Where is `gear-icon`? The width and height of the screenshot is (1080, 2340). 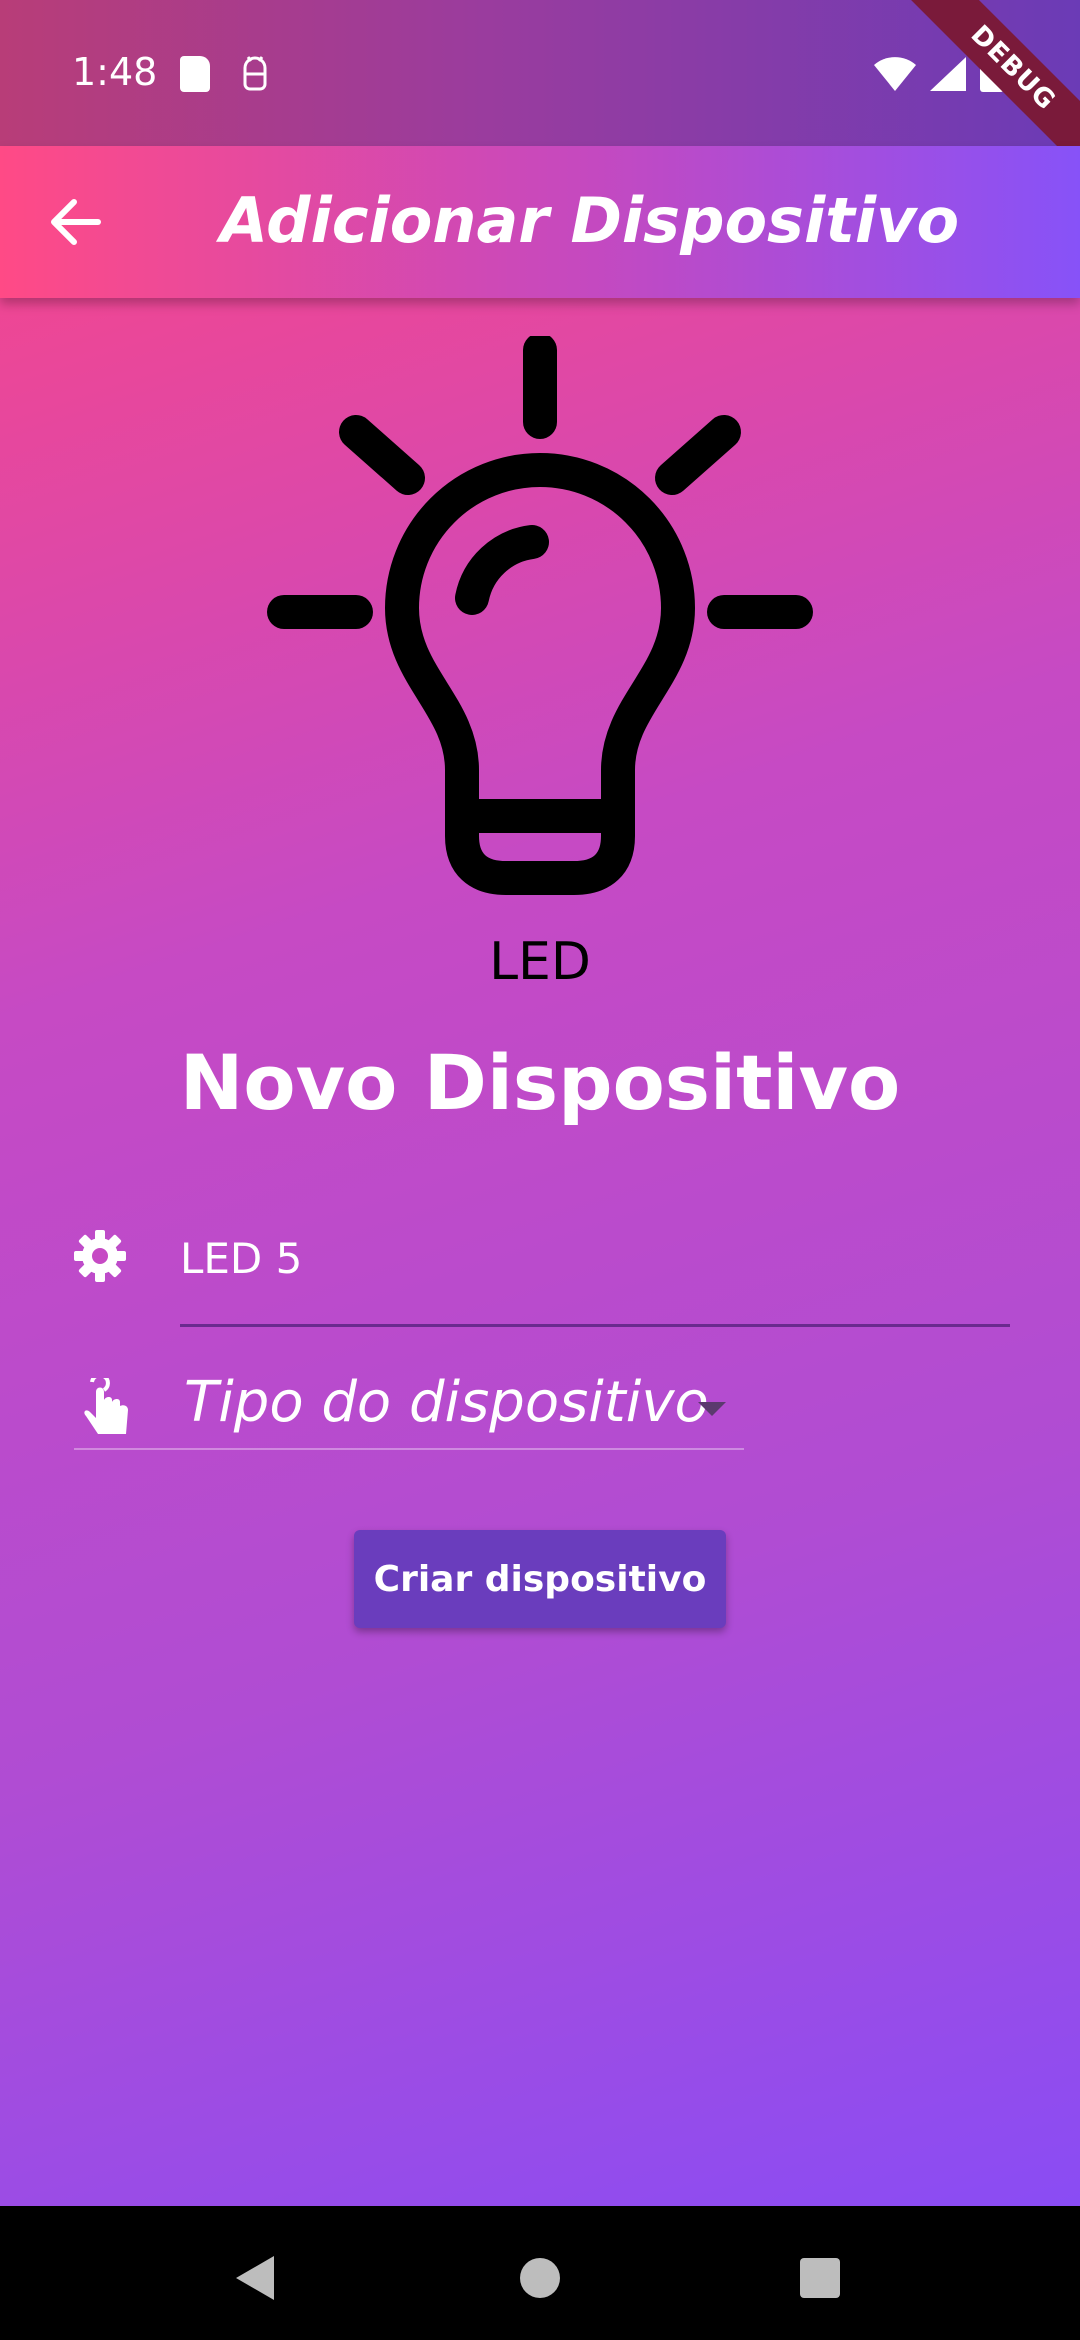 gear-icon is located at coordinates (100, 1256).